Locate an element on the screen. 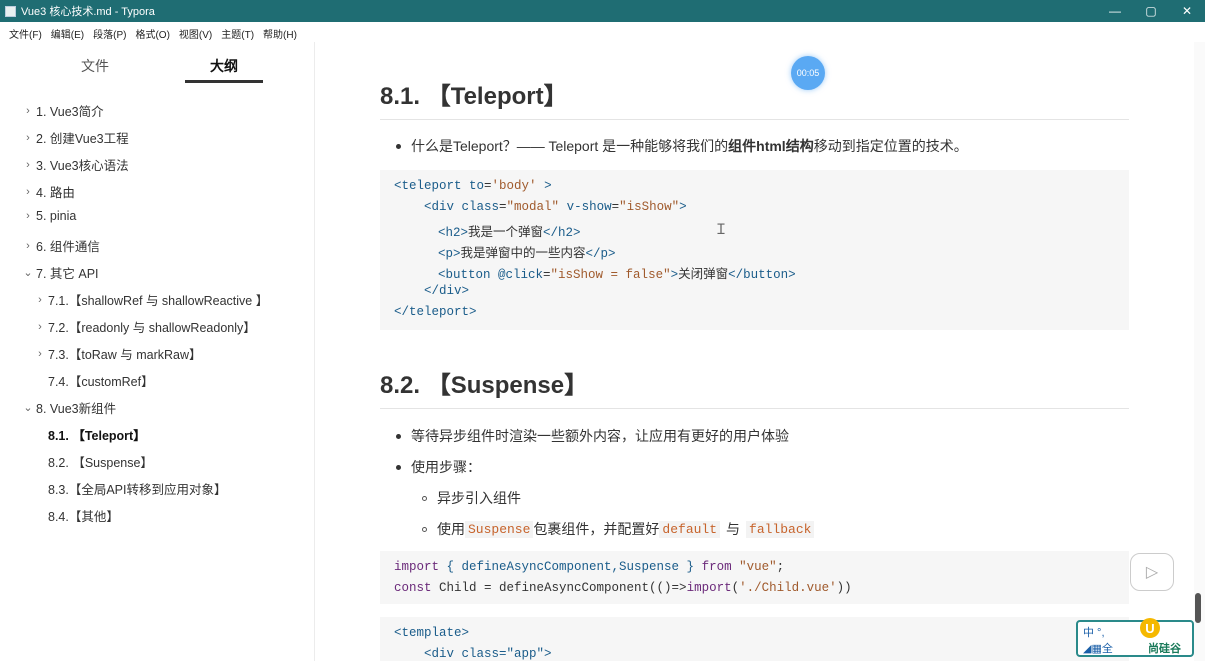 The height and width of the screenshot is (661, 1205). outline-item: 8.2. 【Suspense】 is located at coordinates (93, 461).